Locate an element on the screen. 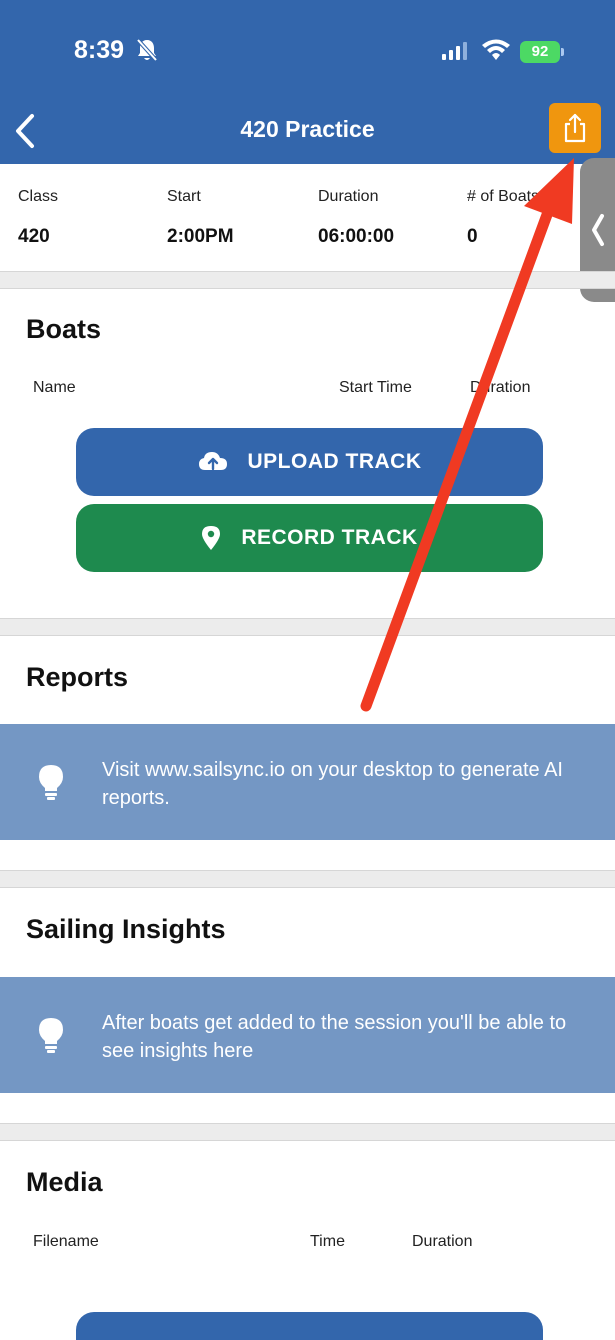 The image size is (615, 1340). info-label-start: Start is located at coordinates (184, 196).